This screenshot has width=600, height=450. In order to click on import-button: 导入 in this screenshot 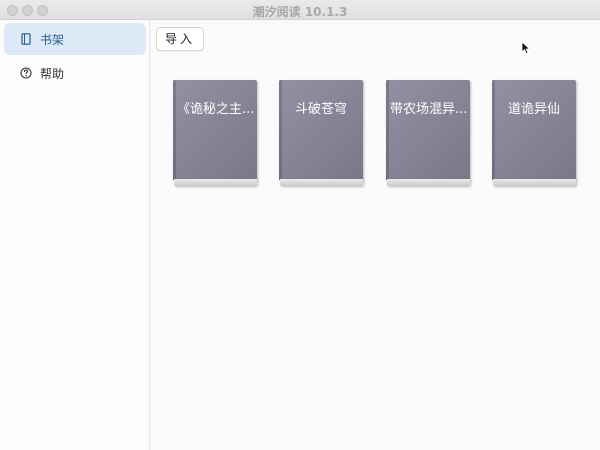, I will do `click(180, 39)`.